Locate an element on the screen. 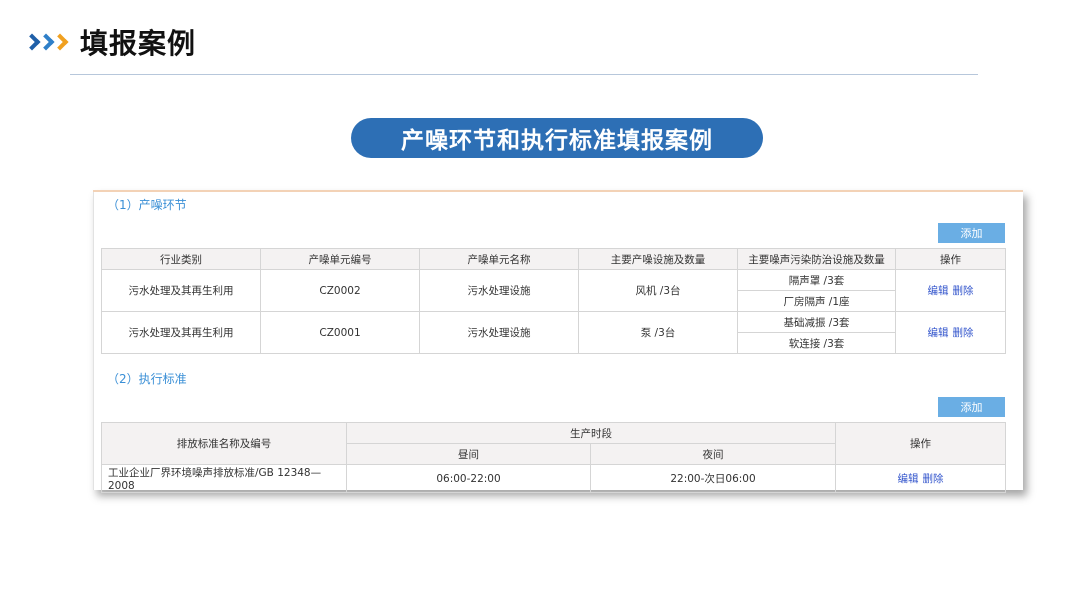  column-header: 生产时段 is located at coordinates (591, 433).